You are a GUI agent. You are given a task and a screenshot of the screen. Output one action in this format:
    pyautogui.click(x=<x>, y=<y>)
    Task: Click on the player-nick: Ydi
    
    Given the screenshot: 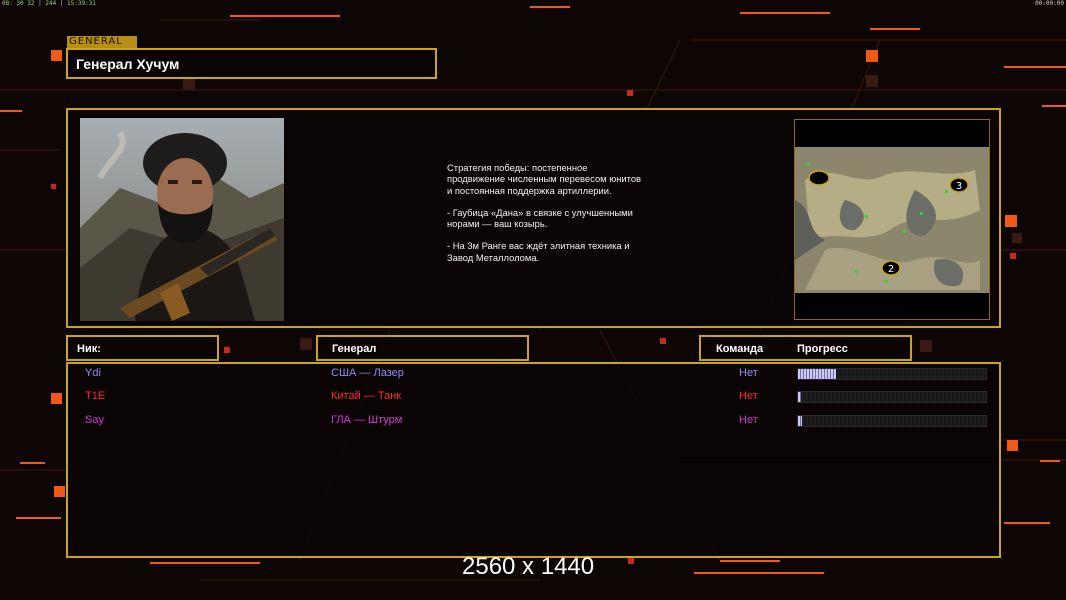 What is the action you would take?
    pyautogui.click(x=93, y=373)
    